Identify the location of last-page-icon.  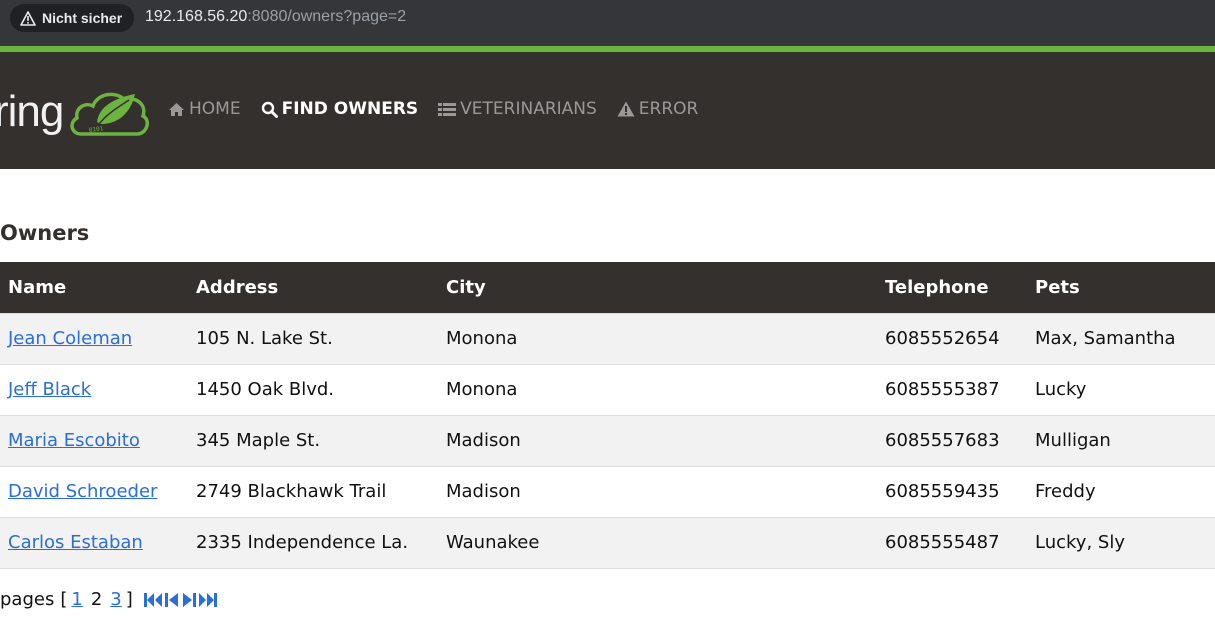
(208, 600).